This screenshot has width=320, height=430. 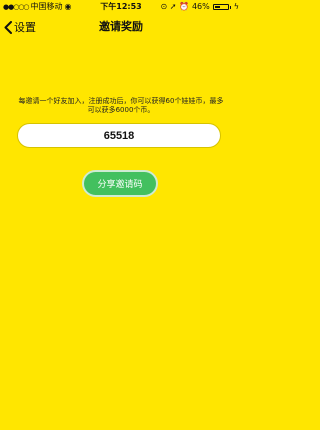 What do you see at coordinates (230, 7) in the screenshot?
I see `battery-tip` at bounding box center [230, 7].